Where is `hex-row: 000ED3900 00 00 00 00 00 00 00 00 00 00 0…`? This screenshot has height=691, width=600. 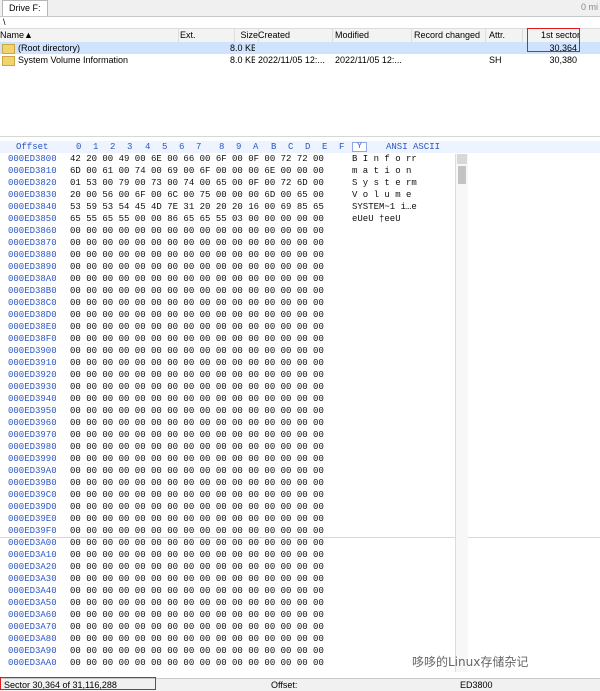
hex-row: 000ED3900 00 00 00 00 00 00 00 00 00 00 0… is located at coordinates (300, 351).